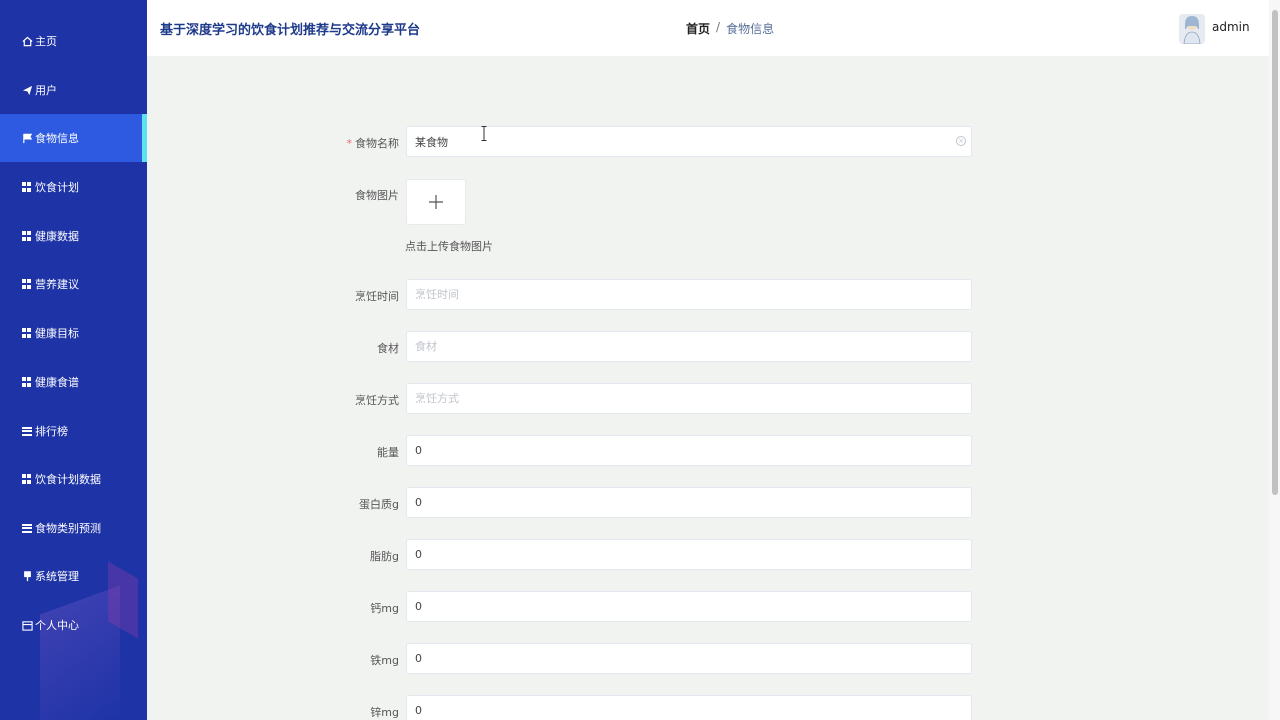 Image resolution: width=1280 pixels, height=720 pixels. I want to click on breadcrumb-home: 首页, so click(698, 28).